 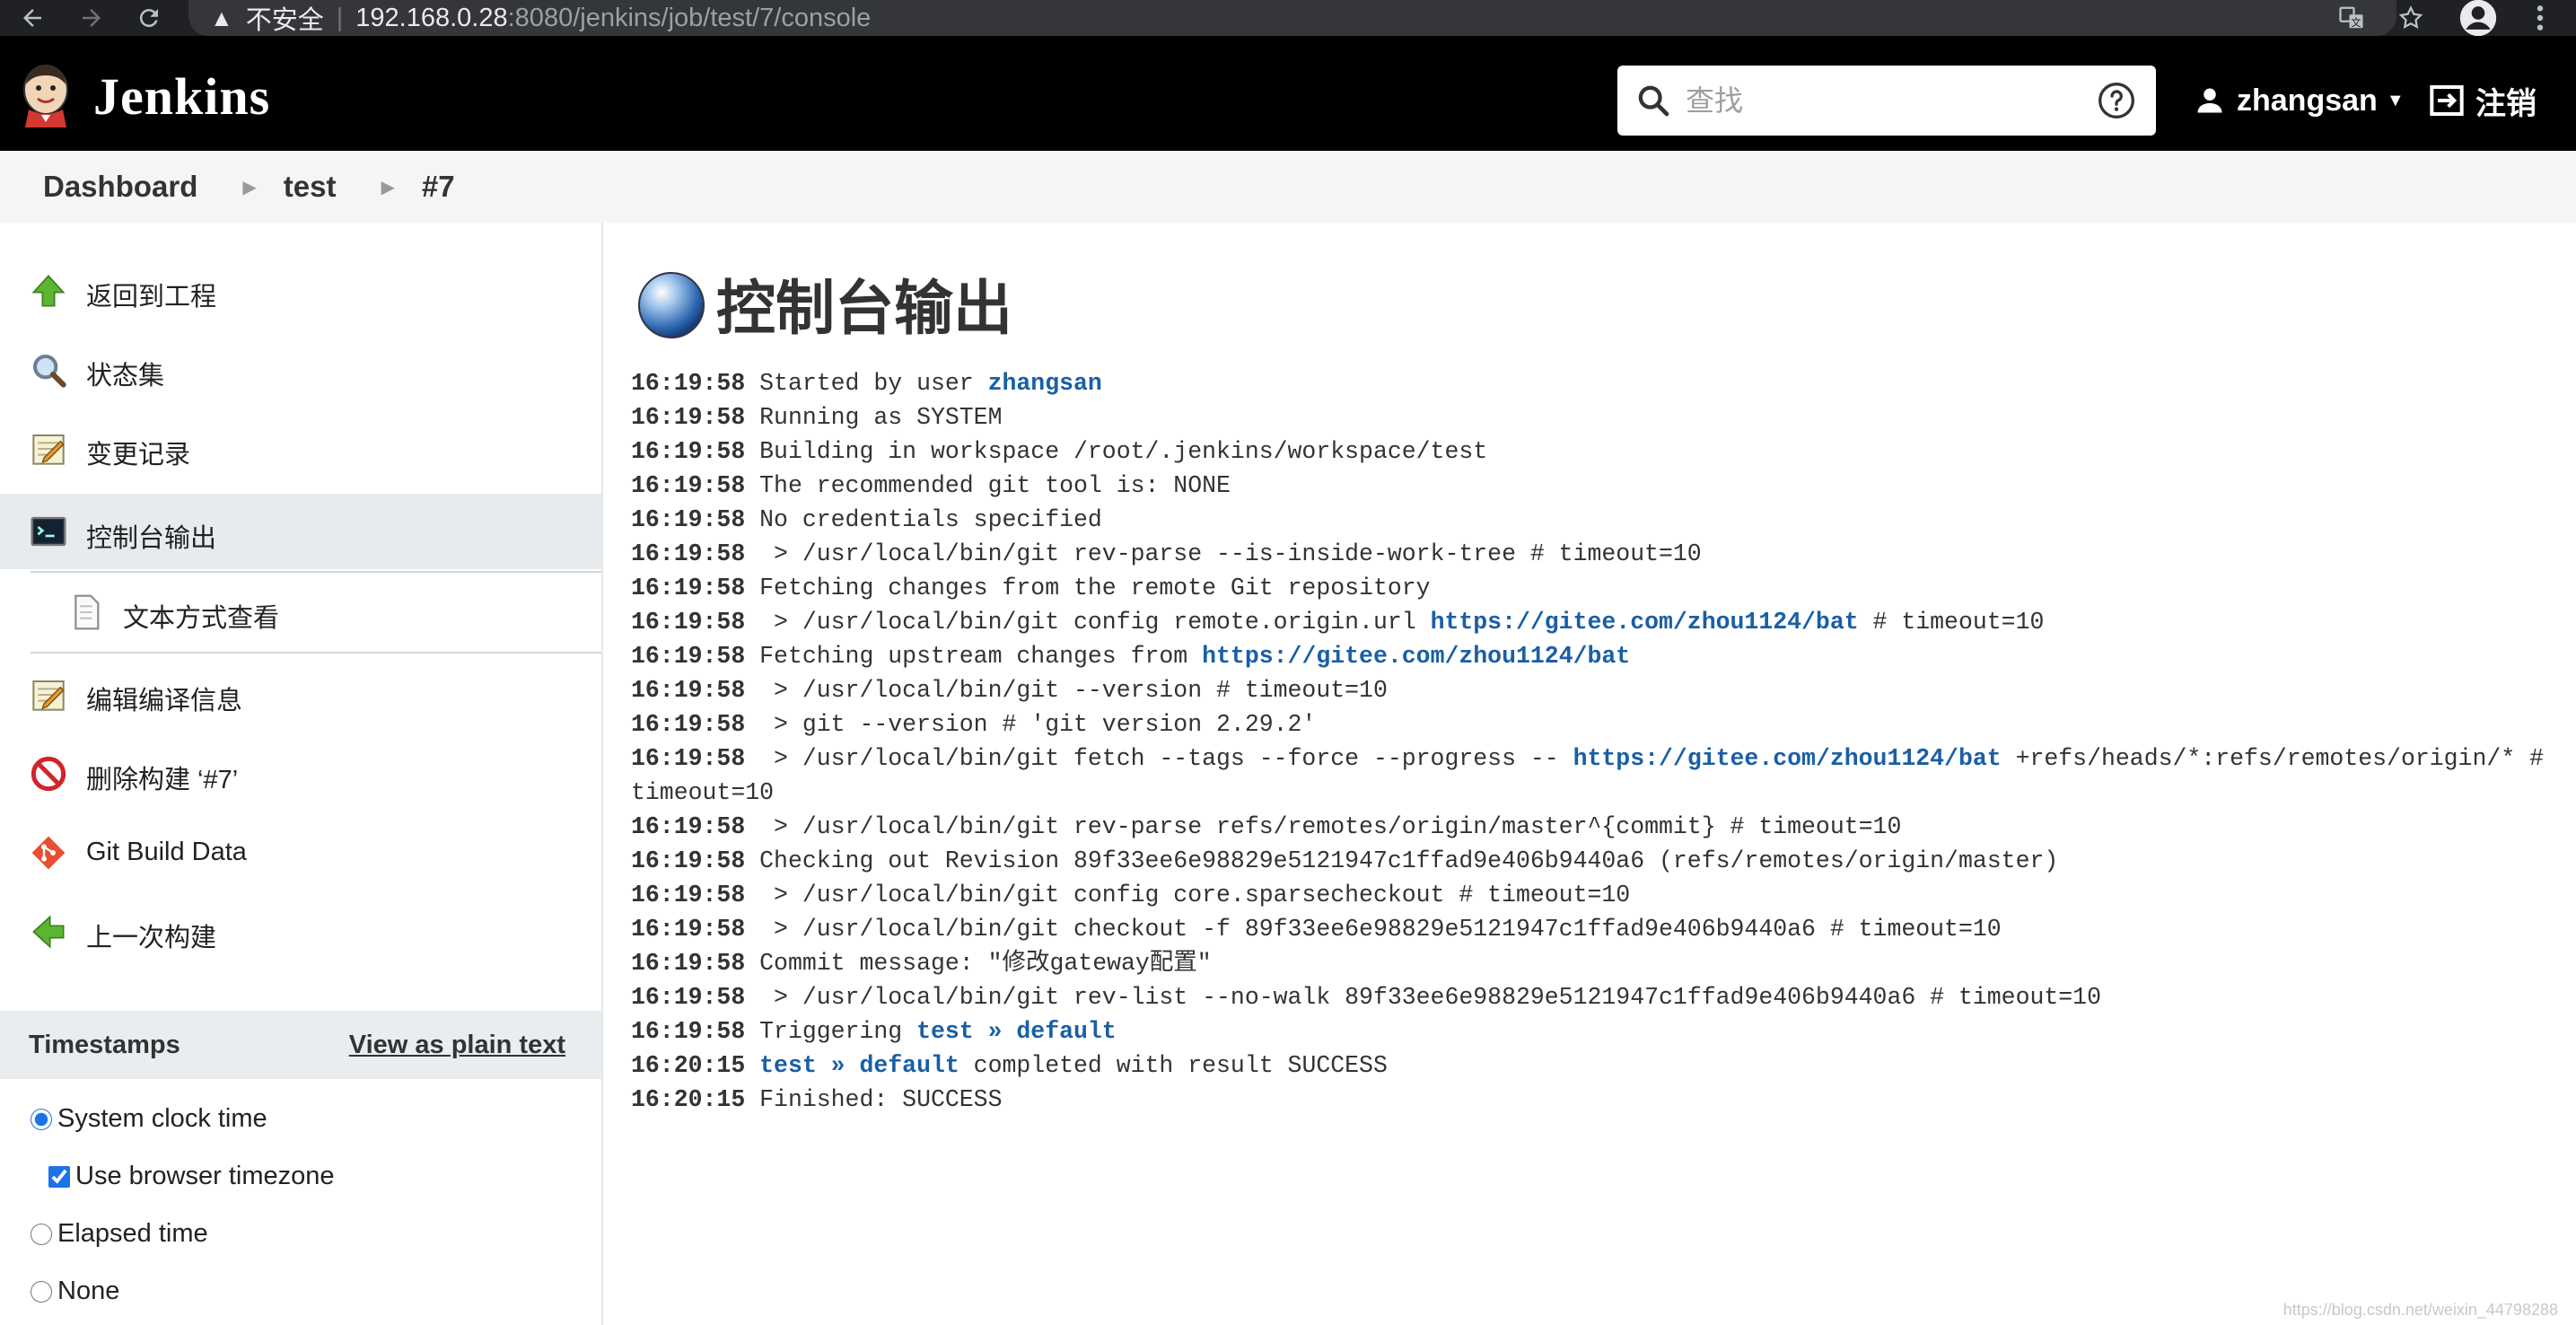 I want to click on git-icon, so click(x=48, y=853).